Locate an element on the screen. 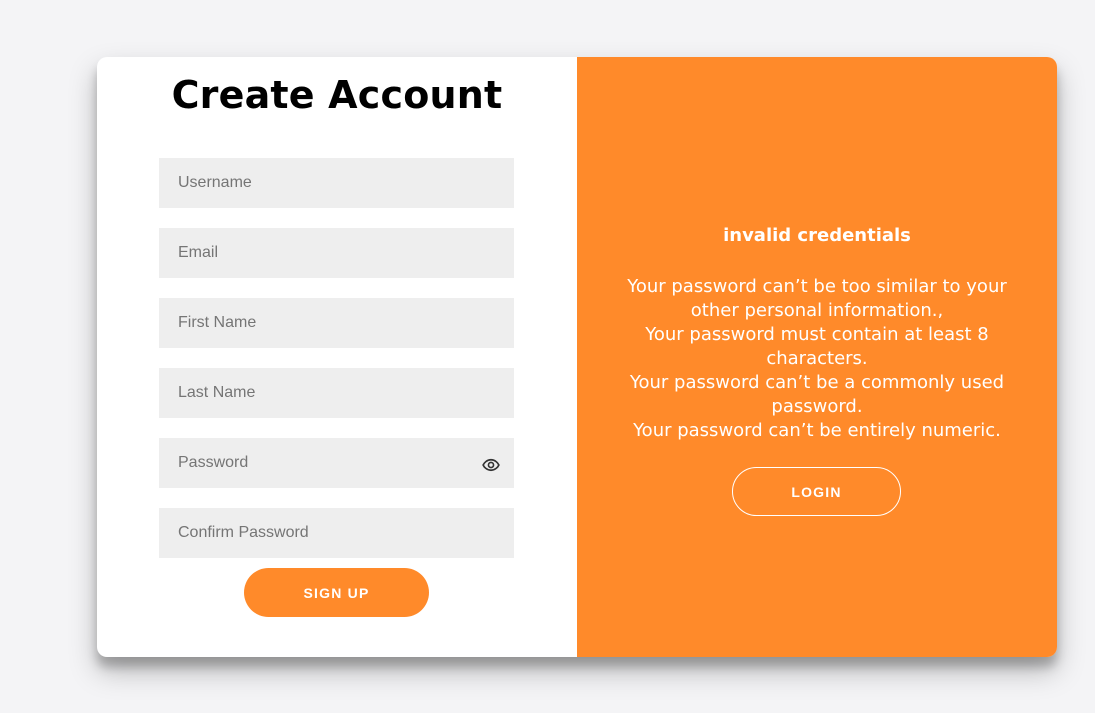 The image size is (1095, 713). password-input is located at coordinates (336, 463).